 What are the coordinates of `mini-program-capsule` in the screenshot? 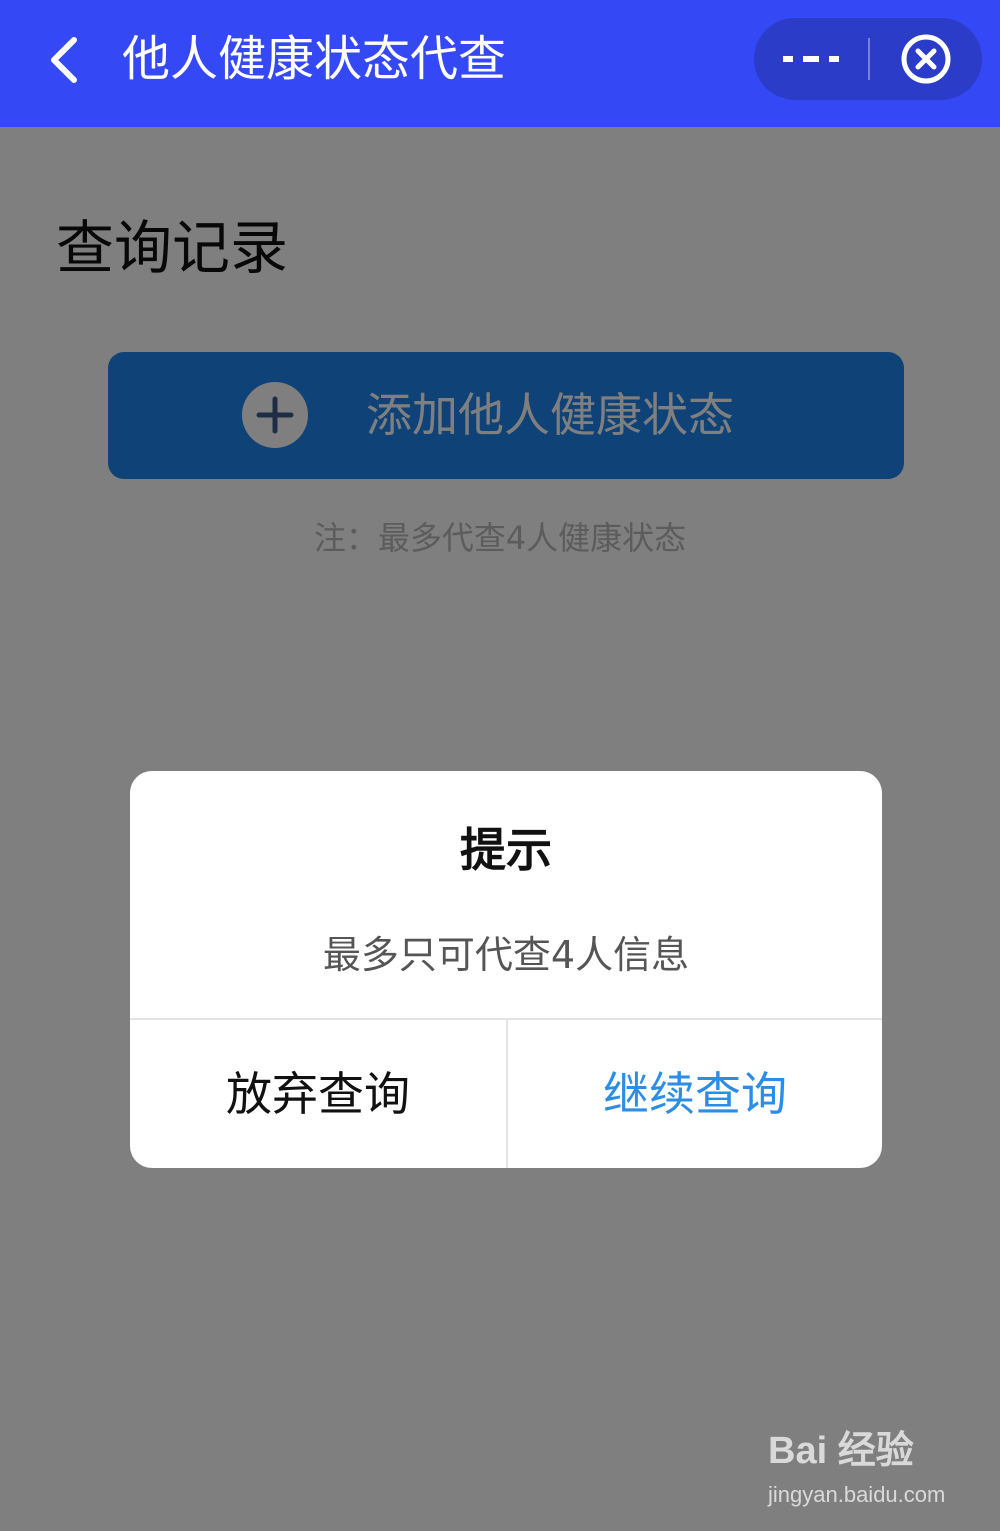 It's located at (868, 59).